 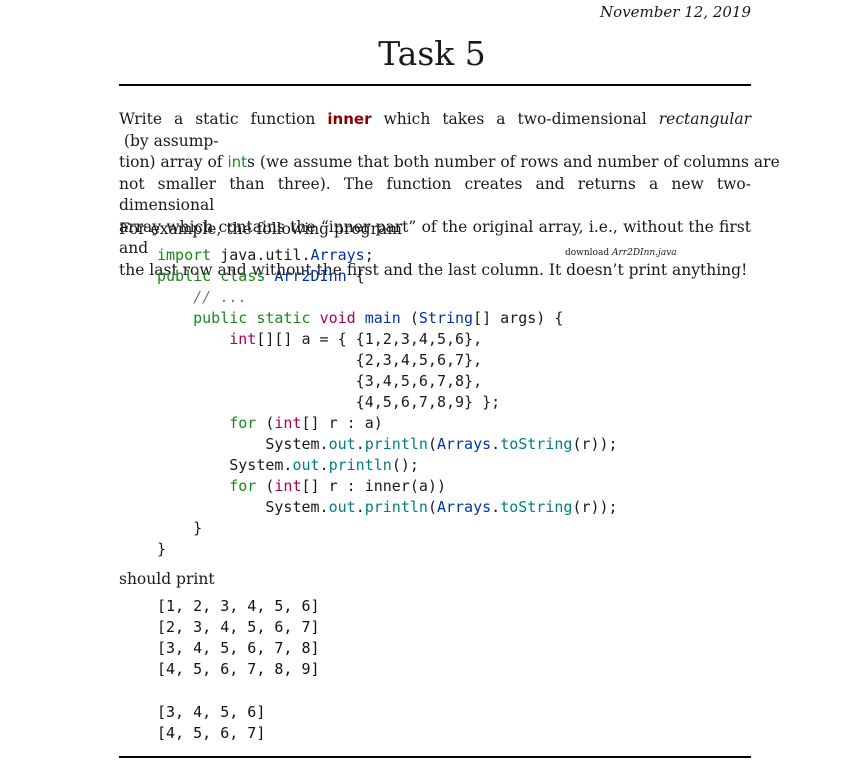 What do you see at coordinates (435, 757) in the screenshot?
I see `bottom-rule` at bounding box center [435, 757].